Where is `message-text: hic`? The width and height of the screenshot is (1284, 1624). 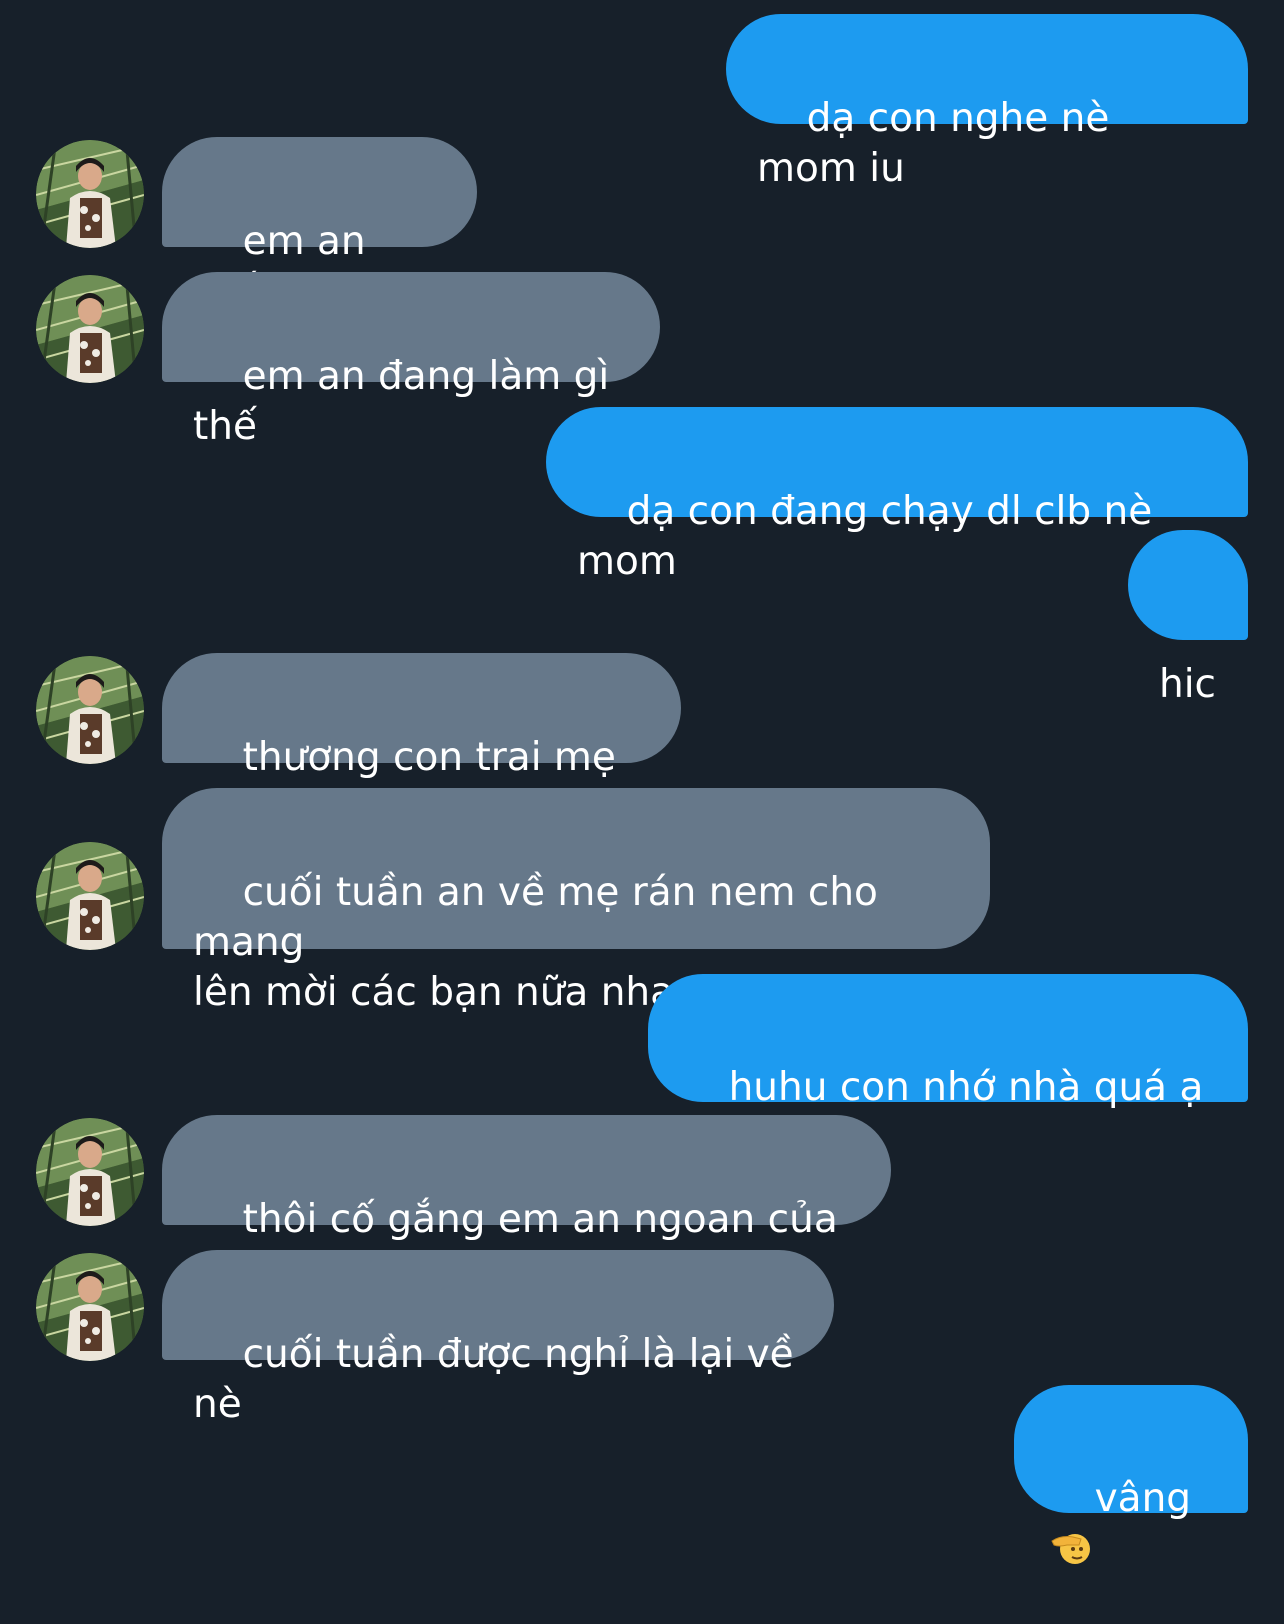
message-text: hic is located at coordinates (1187, 684).